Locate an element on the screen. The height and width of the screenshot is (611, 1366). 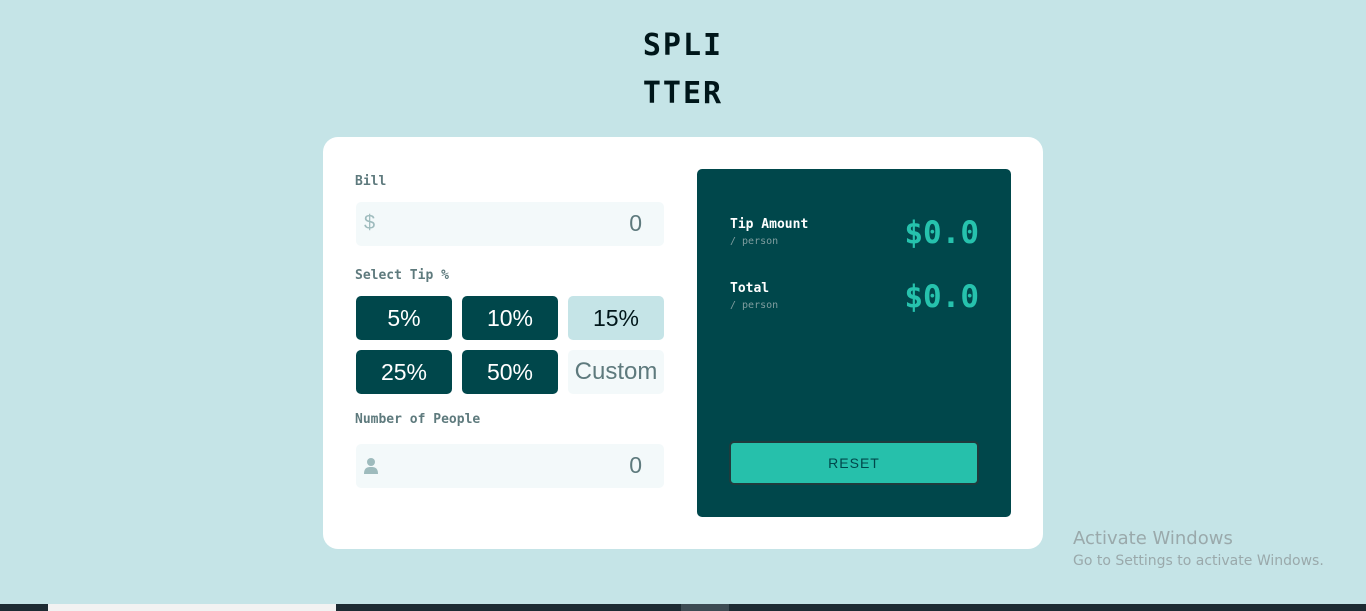
total-value: $0.0 is located at coordinates (941, 297).